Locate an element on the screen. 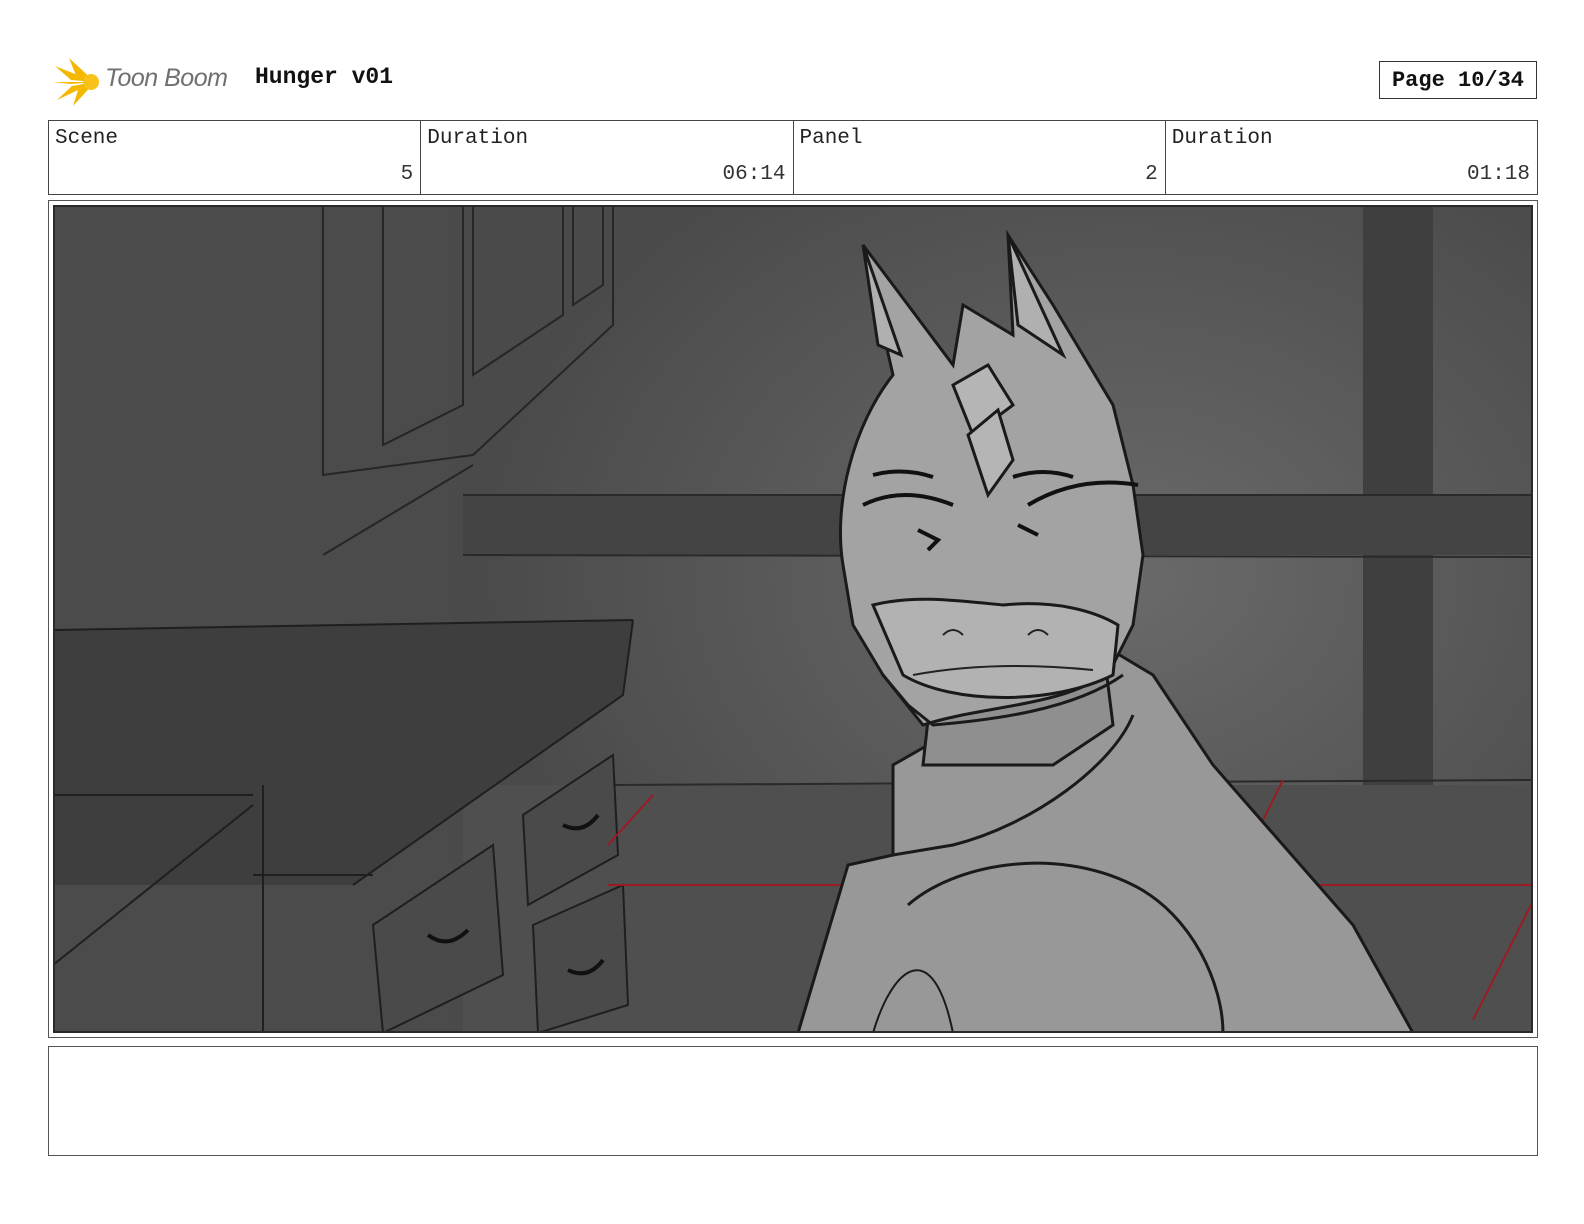  panel-cell: Panel 2 is located at coordinates (980, 157).